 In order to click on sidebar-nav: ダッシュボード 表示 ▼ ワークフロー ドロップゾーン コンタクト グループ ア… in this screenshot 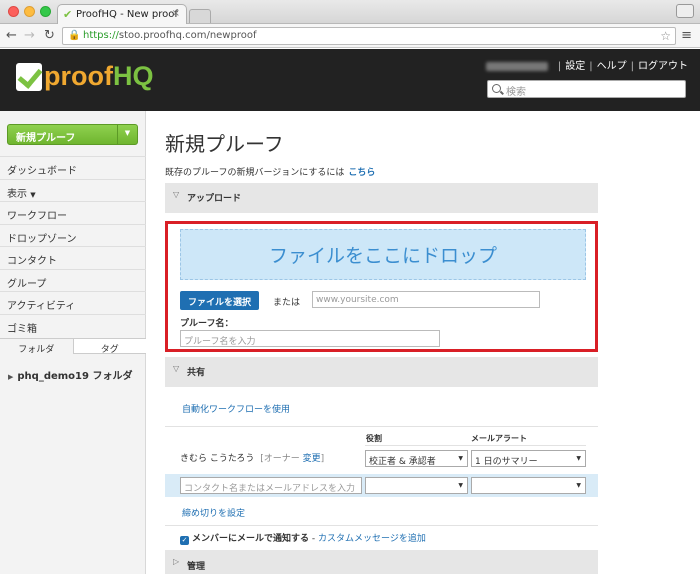, I will do `click(73, 246)`.